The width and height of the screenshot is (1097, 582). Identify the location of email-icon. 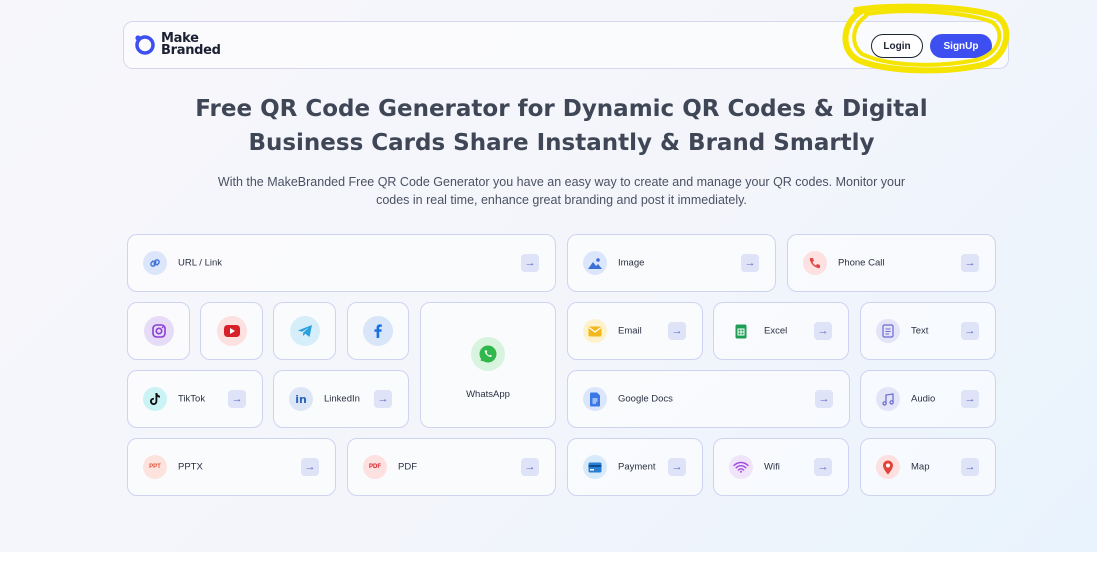
(595, 331).